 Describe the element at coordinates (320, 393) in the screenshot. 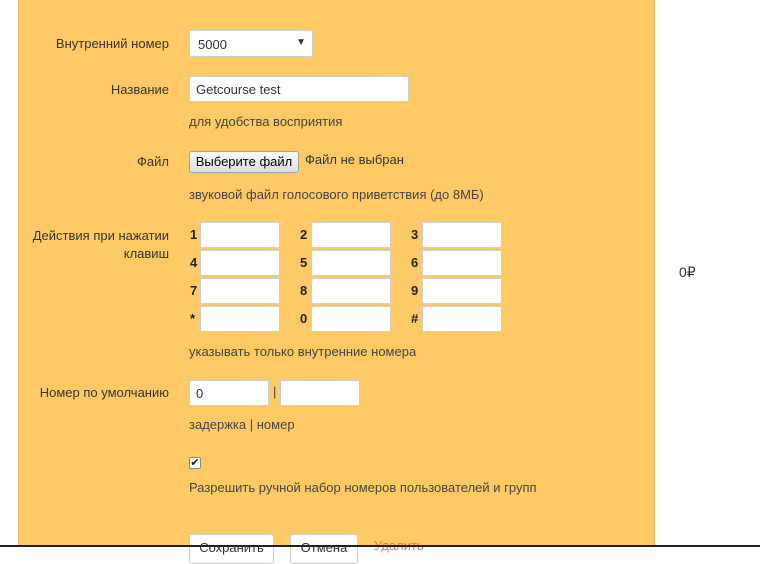

I see `default-number-input` at that location.